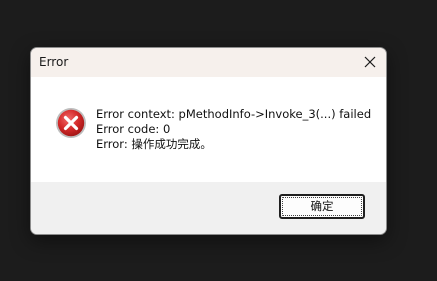 This screenshot has width=437, height=281. What do you see at coordinates (322, 206) in the screenshot?
I see `ok-button: 确定` at bounding box center [322, 206].